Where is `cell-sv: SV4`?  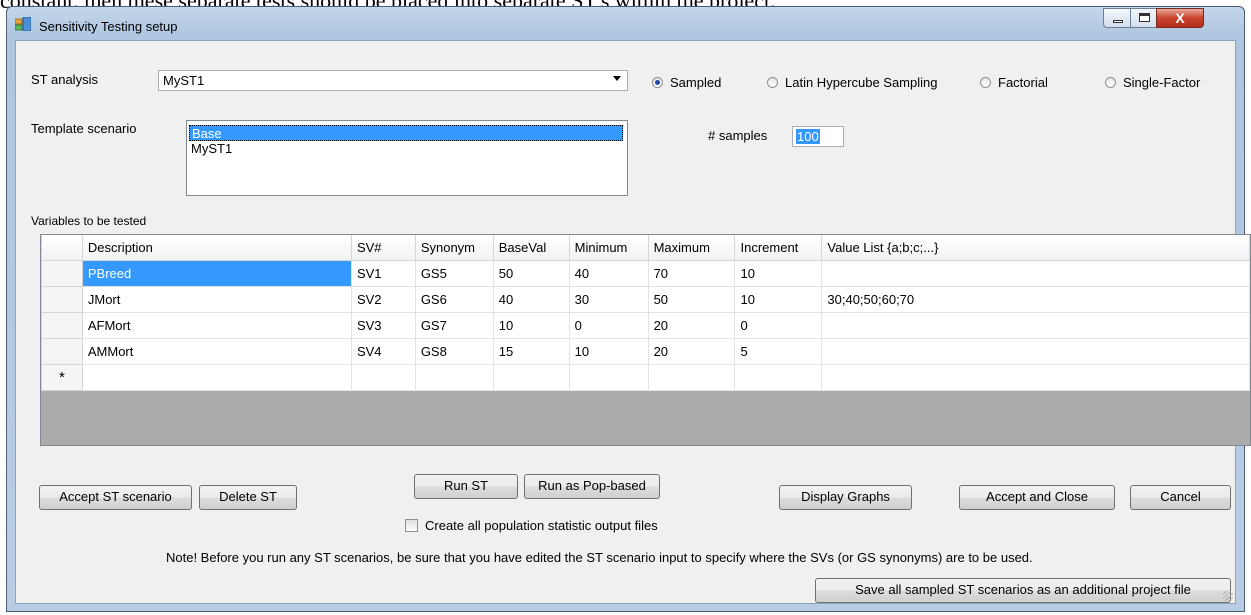 cell-sv: SV4 is located at coordinates (383, 351).